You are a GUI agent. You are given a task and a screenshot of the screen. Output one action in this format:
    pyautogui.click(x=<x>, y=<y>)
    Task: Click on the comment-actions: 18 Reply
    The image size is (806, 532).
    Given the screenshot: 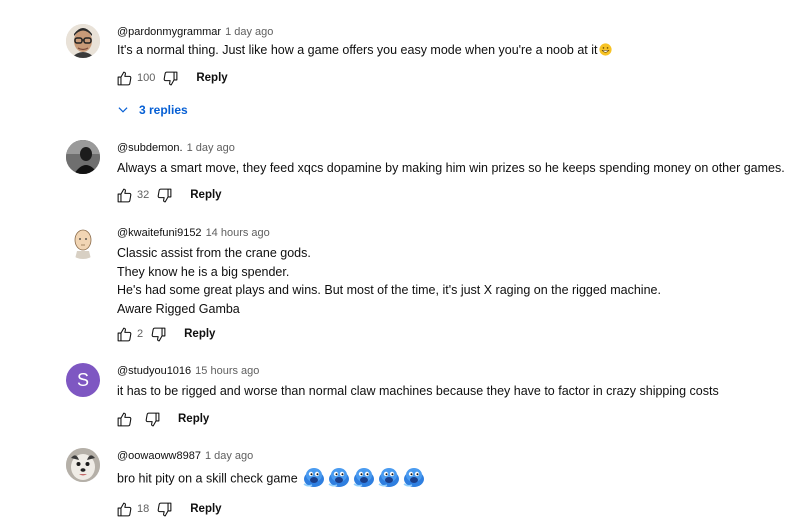 What is the action you would take?
    pyautogui.click(x=168, y=509)
    